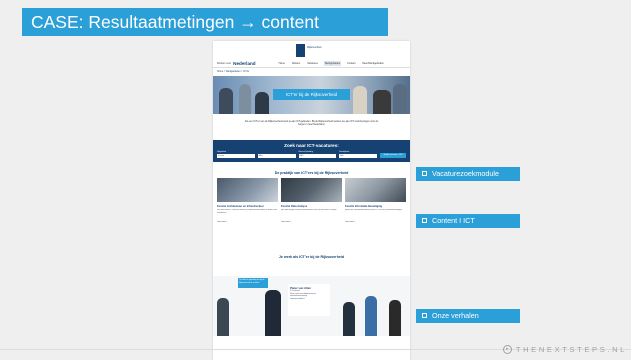  What do you see at coordinates (311, 206) in the screenshot?
I see `card-title: Functie Data Analyse` at bounding box center [311, 206].